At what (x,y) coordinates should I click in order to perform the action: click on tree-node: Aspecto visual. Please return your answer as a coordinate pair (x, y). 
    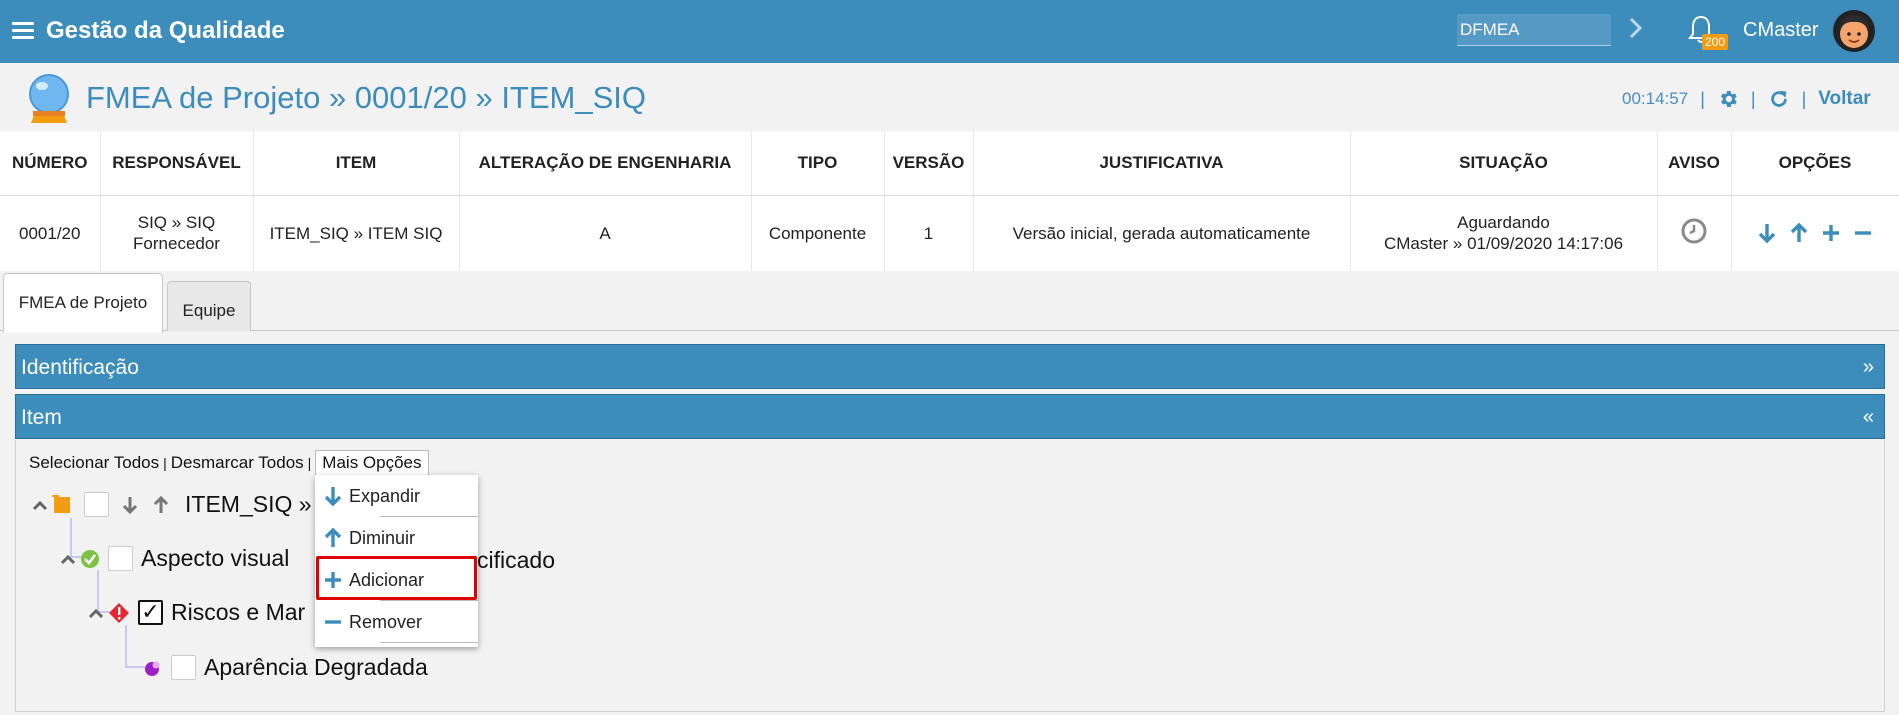
    Looking at the image, I should click on (174, 558).